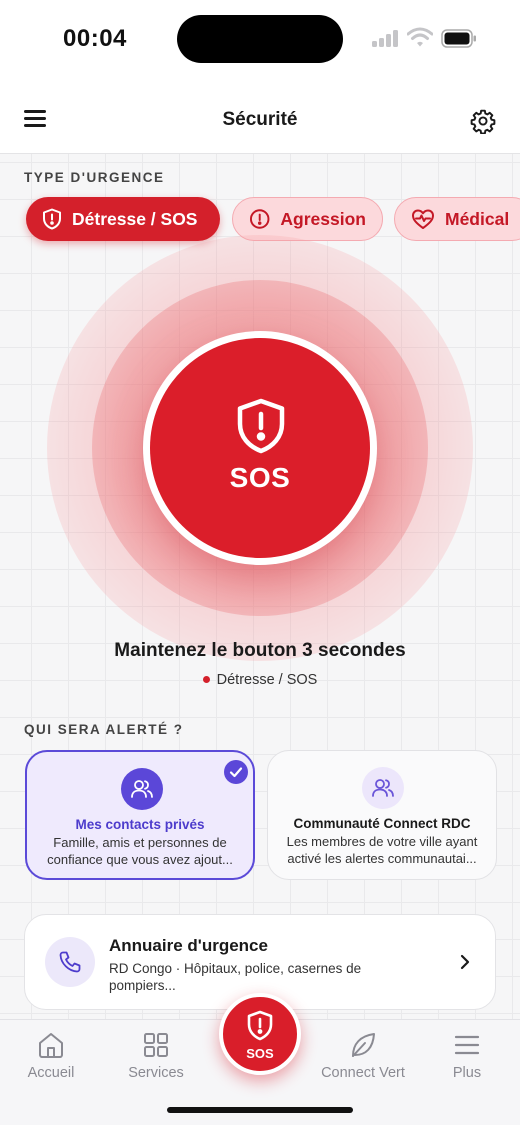  What do you see at coordinates (467, 1073) in the screenshot?
I see `nav-label: Plus` at bounding box center [467, 1073].